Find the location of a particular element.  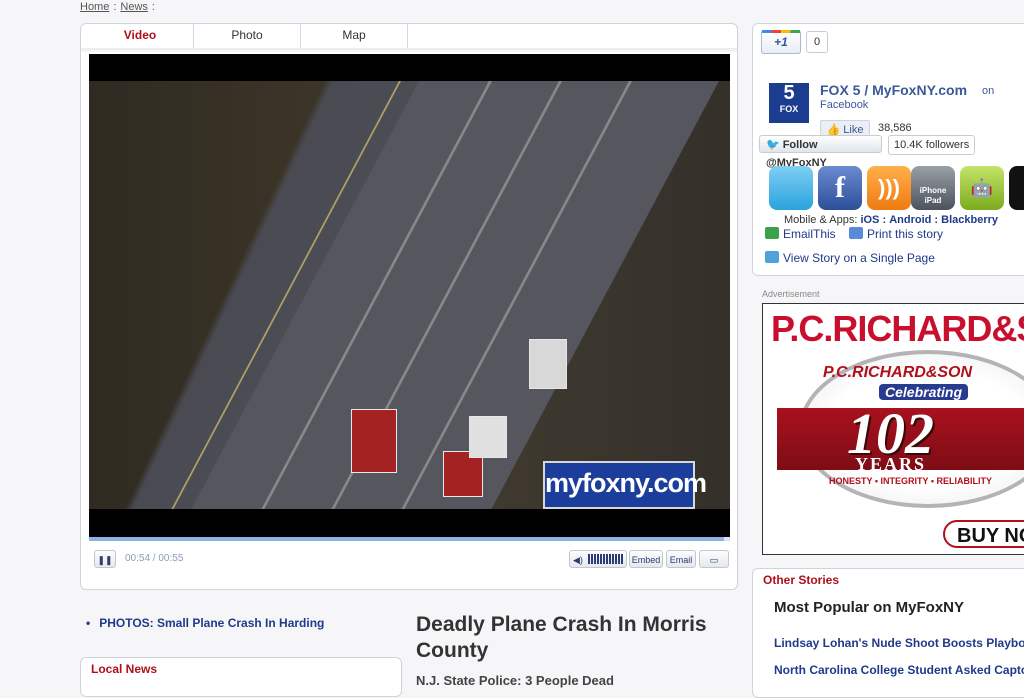

breadcrumb-home: Home is located at coordinates (94, 7).